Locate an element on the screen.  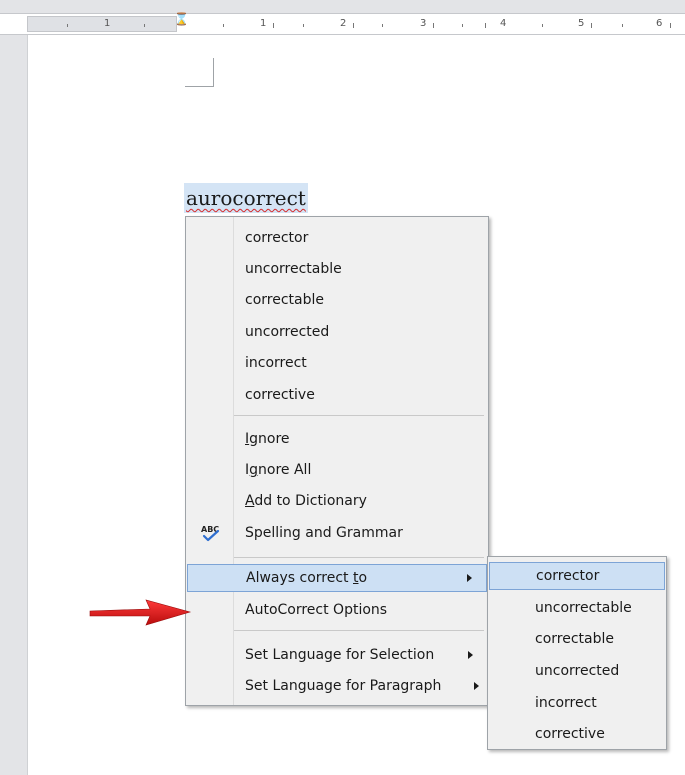
ruler-number: 2 is located at coordinates (343, 23).